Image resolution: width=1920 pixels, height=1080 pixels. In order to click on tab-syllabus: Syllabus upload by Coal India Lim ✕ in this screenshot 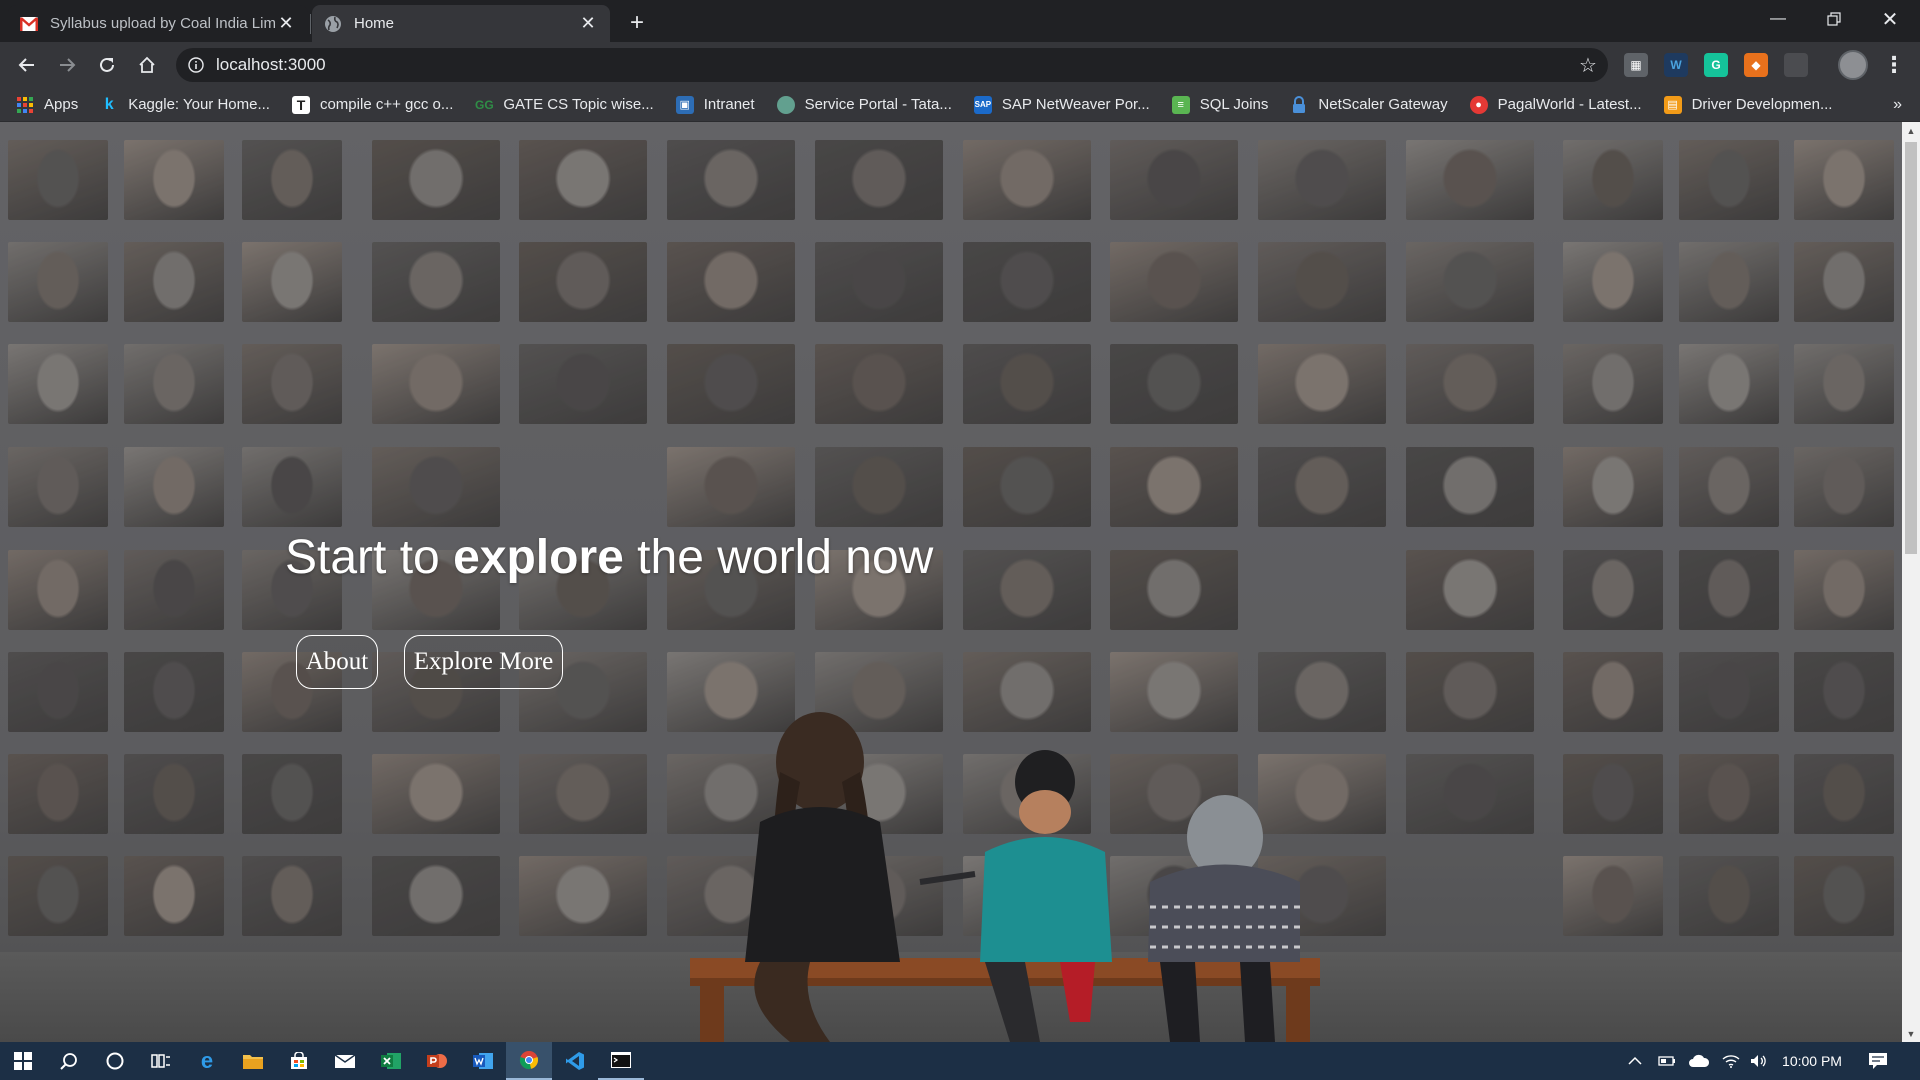, I will do `click(158, 23)`.